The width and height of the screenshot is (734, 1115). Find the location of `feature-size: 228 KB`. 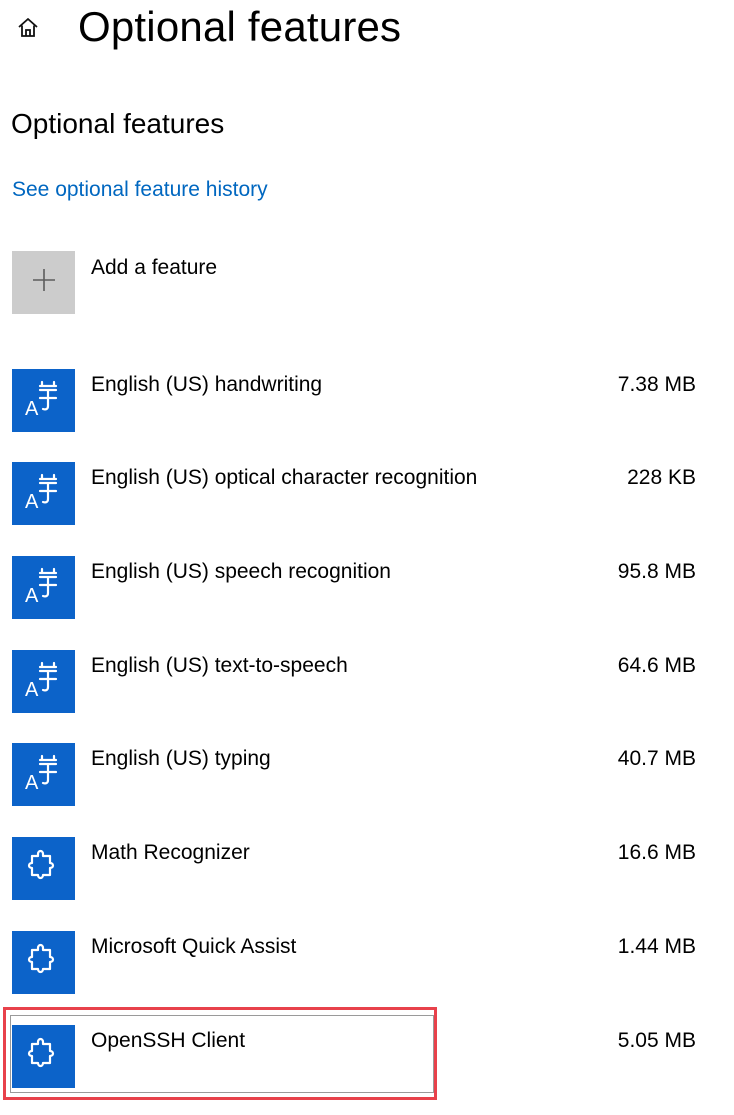

feature-size: 228 KB is located at coordinates (661, 477).